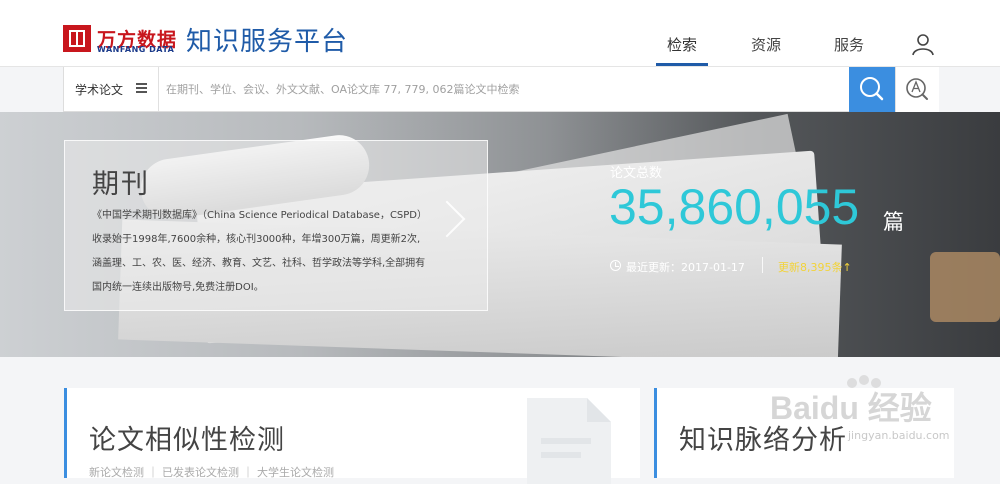 The width and height of the screenshot is (1000, 484). Describe the element at coordinates (99, 90) in the screenshot. I see `search-category-label: 学术论文` at that location.